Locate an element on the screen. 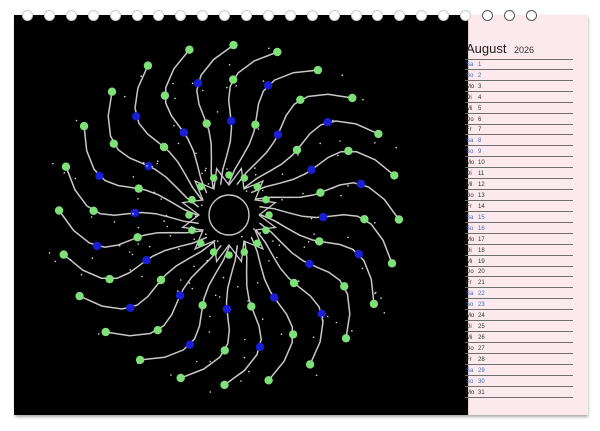  day-number: 3 is located at coordinates (480, 86).